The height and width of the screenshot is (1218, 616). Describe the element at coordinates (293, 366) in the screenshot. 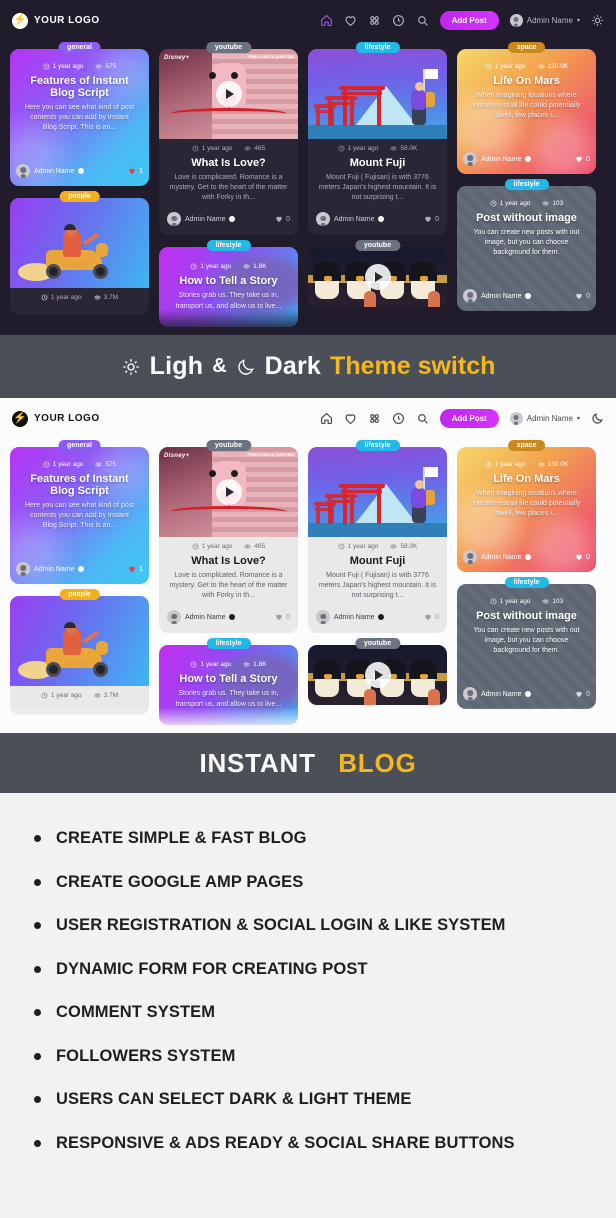

I see `dark-label: Dark` at that location.